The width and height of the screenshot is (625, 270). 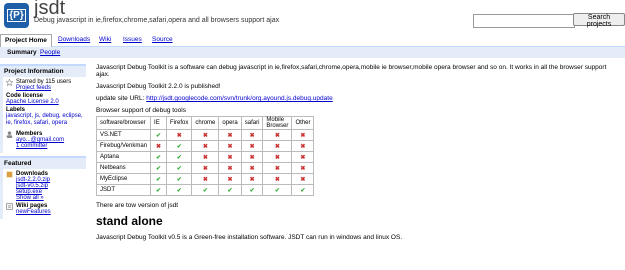 What do you see at coordinates (33, 88) in the screenshot?
I see `project-feeds-link: Project feeds` at bounding box center [33, 88].